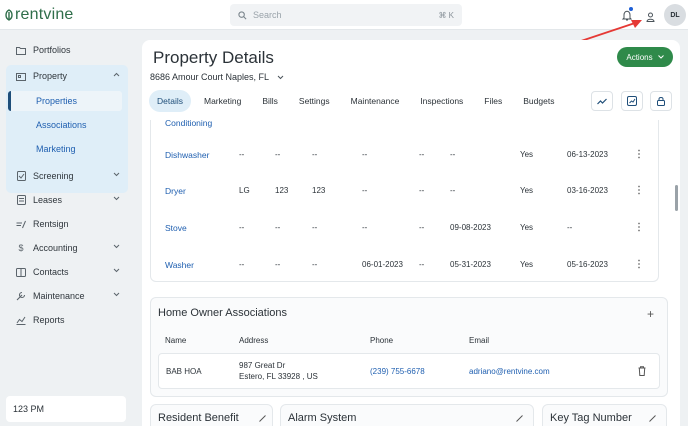 This screenshot has height=426, width=688. Describe the element at coordinates (639, 57) in the screenshot. I see `actions-label: Actions` at that location.